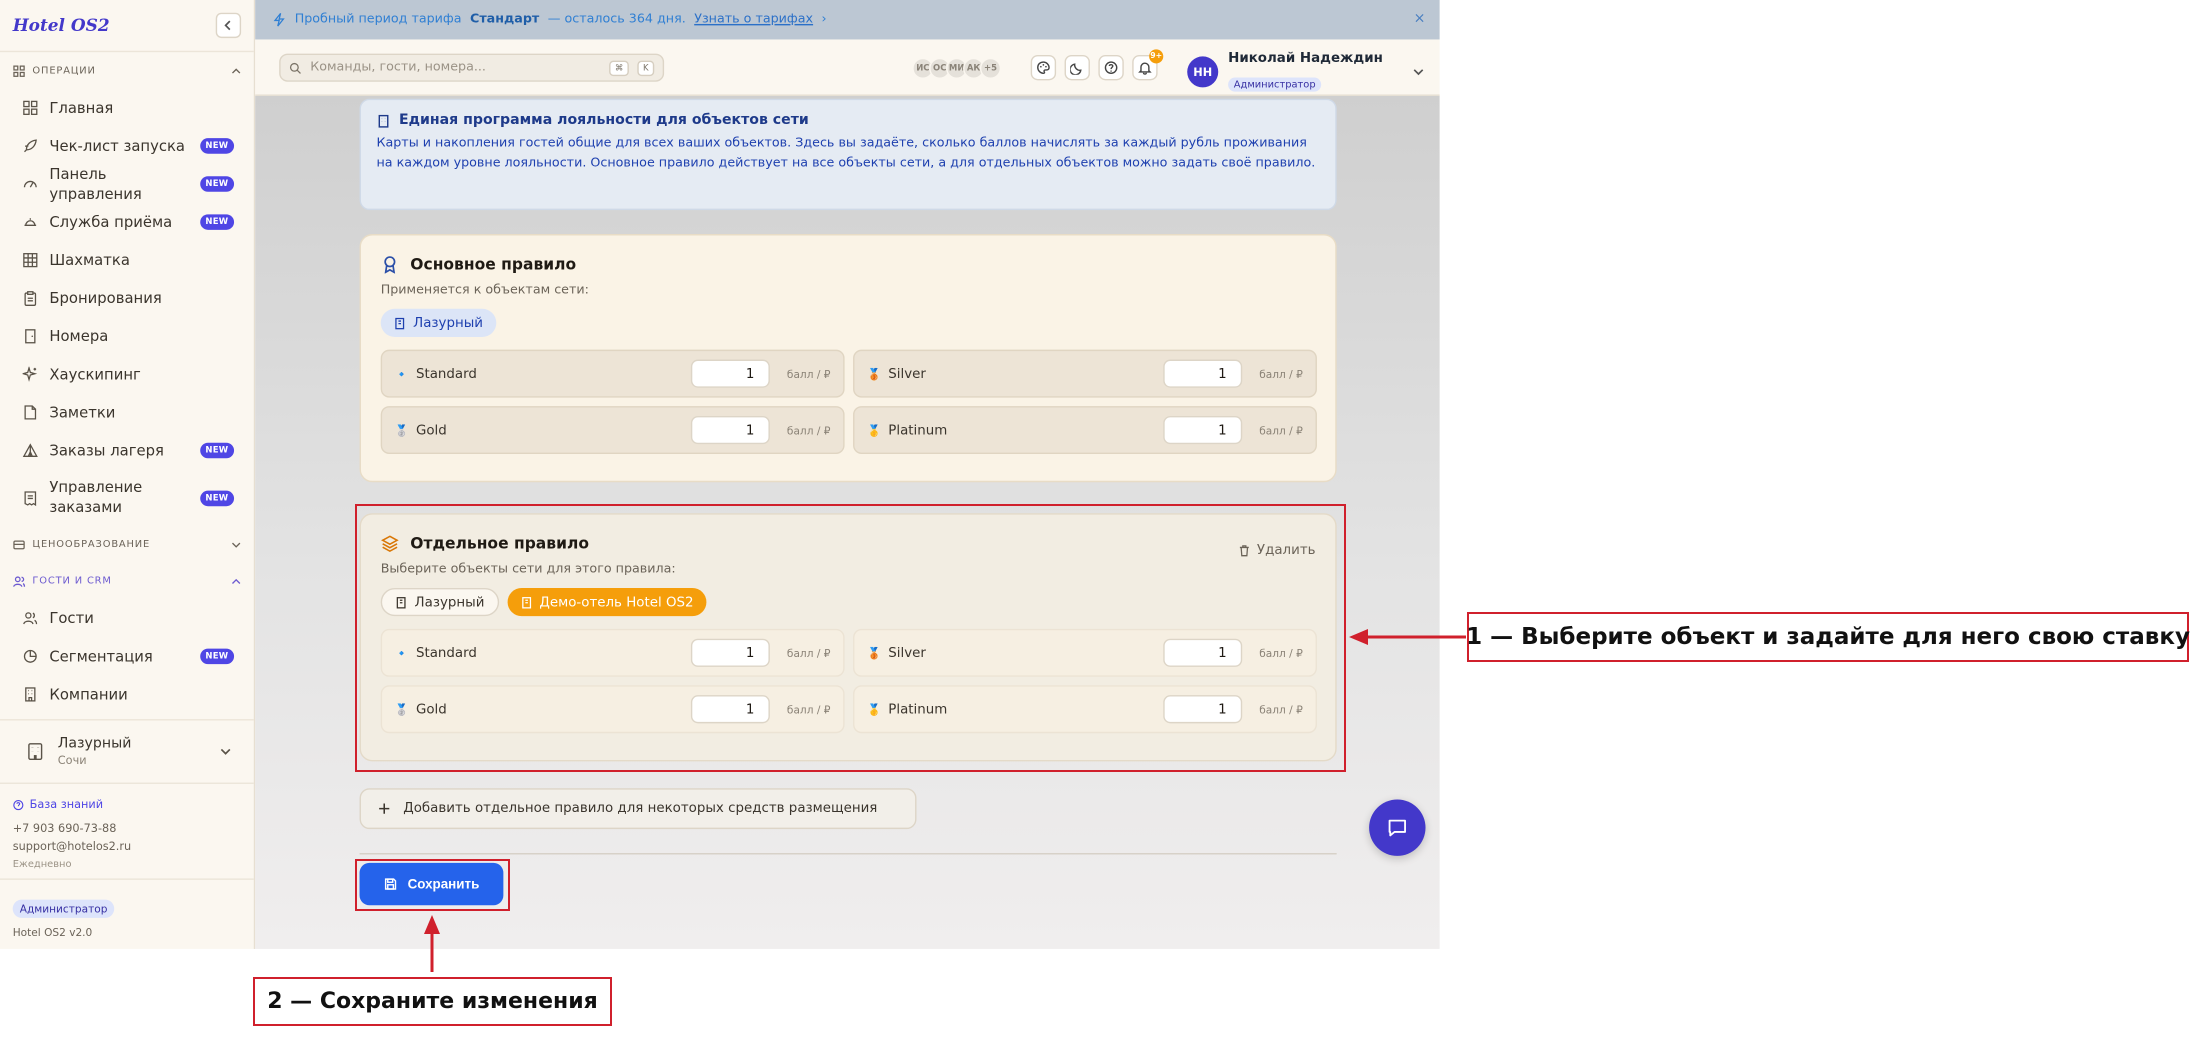 This screenshot has width=2208, height=1047. What do you see at coordinates (432, 1001) in the screenshot?
I see `annotation-step-2: 2 — Сохраните изменения` at bounding box center [432, 1001].